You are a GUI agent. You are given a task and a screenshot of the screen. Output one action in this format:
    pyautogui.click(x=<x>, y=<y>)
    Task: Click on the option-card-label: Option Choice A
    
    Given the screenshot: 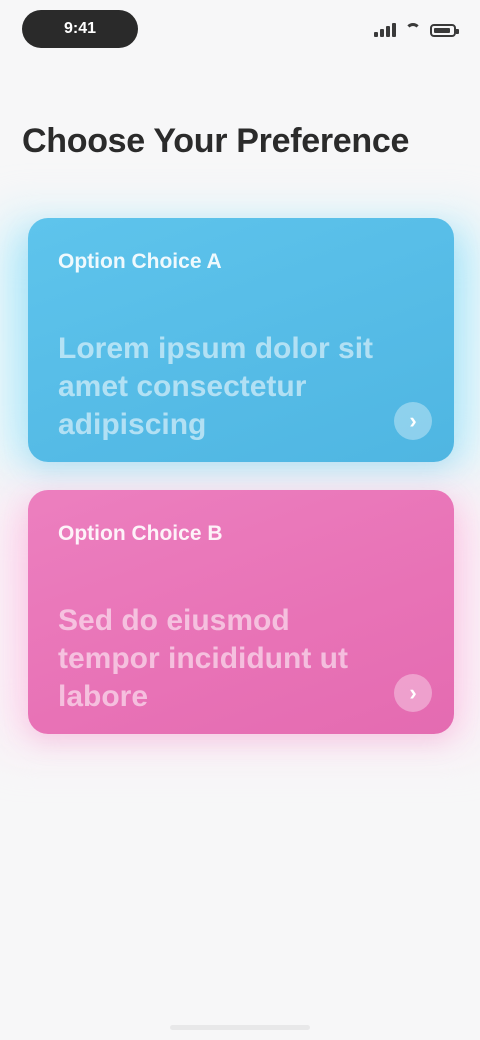 What is the action you would take?
    pyautogui.click(x=140, y=261)
    